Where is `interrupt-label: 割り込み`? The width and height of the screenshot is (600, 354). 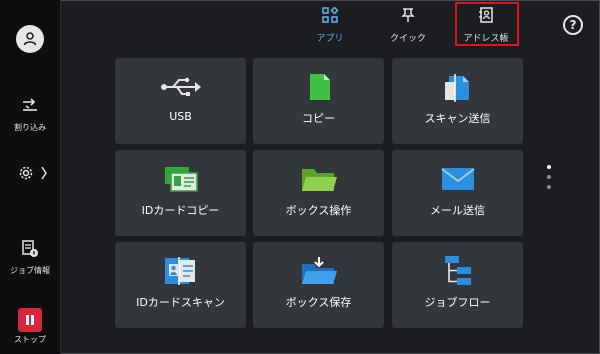
interrupt-label: 割り込み is located at coordinates (30, 127).